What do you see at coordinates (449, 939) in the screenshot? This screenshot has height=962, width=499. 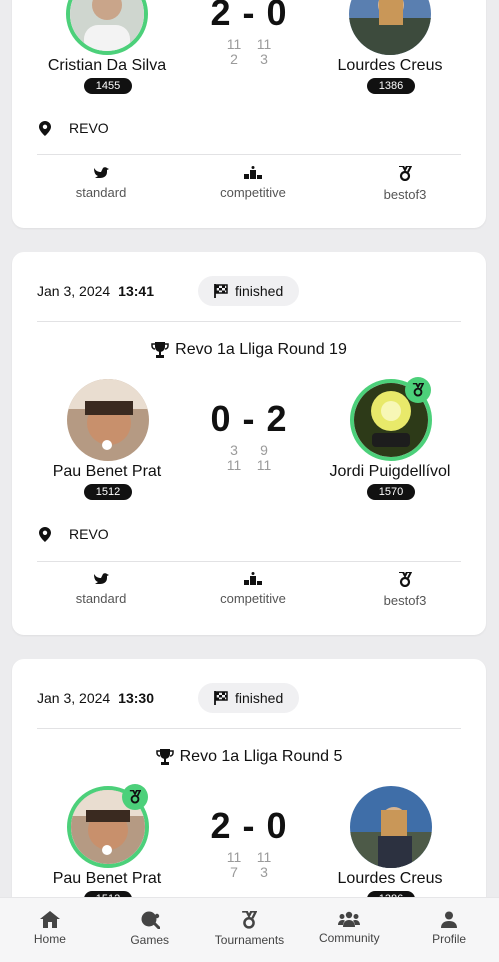 I see `nav-profile-label: Profile` at bounding box center [449, 939].